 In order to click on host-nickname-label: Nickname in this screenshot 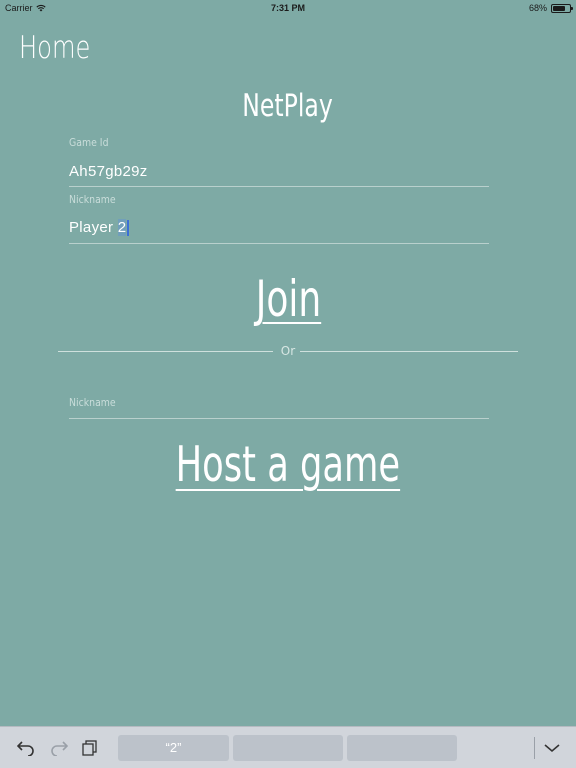, I will do `click(92, 402)`.